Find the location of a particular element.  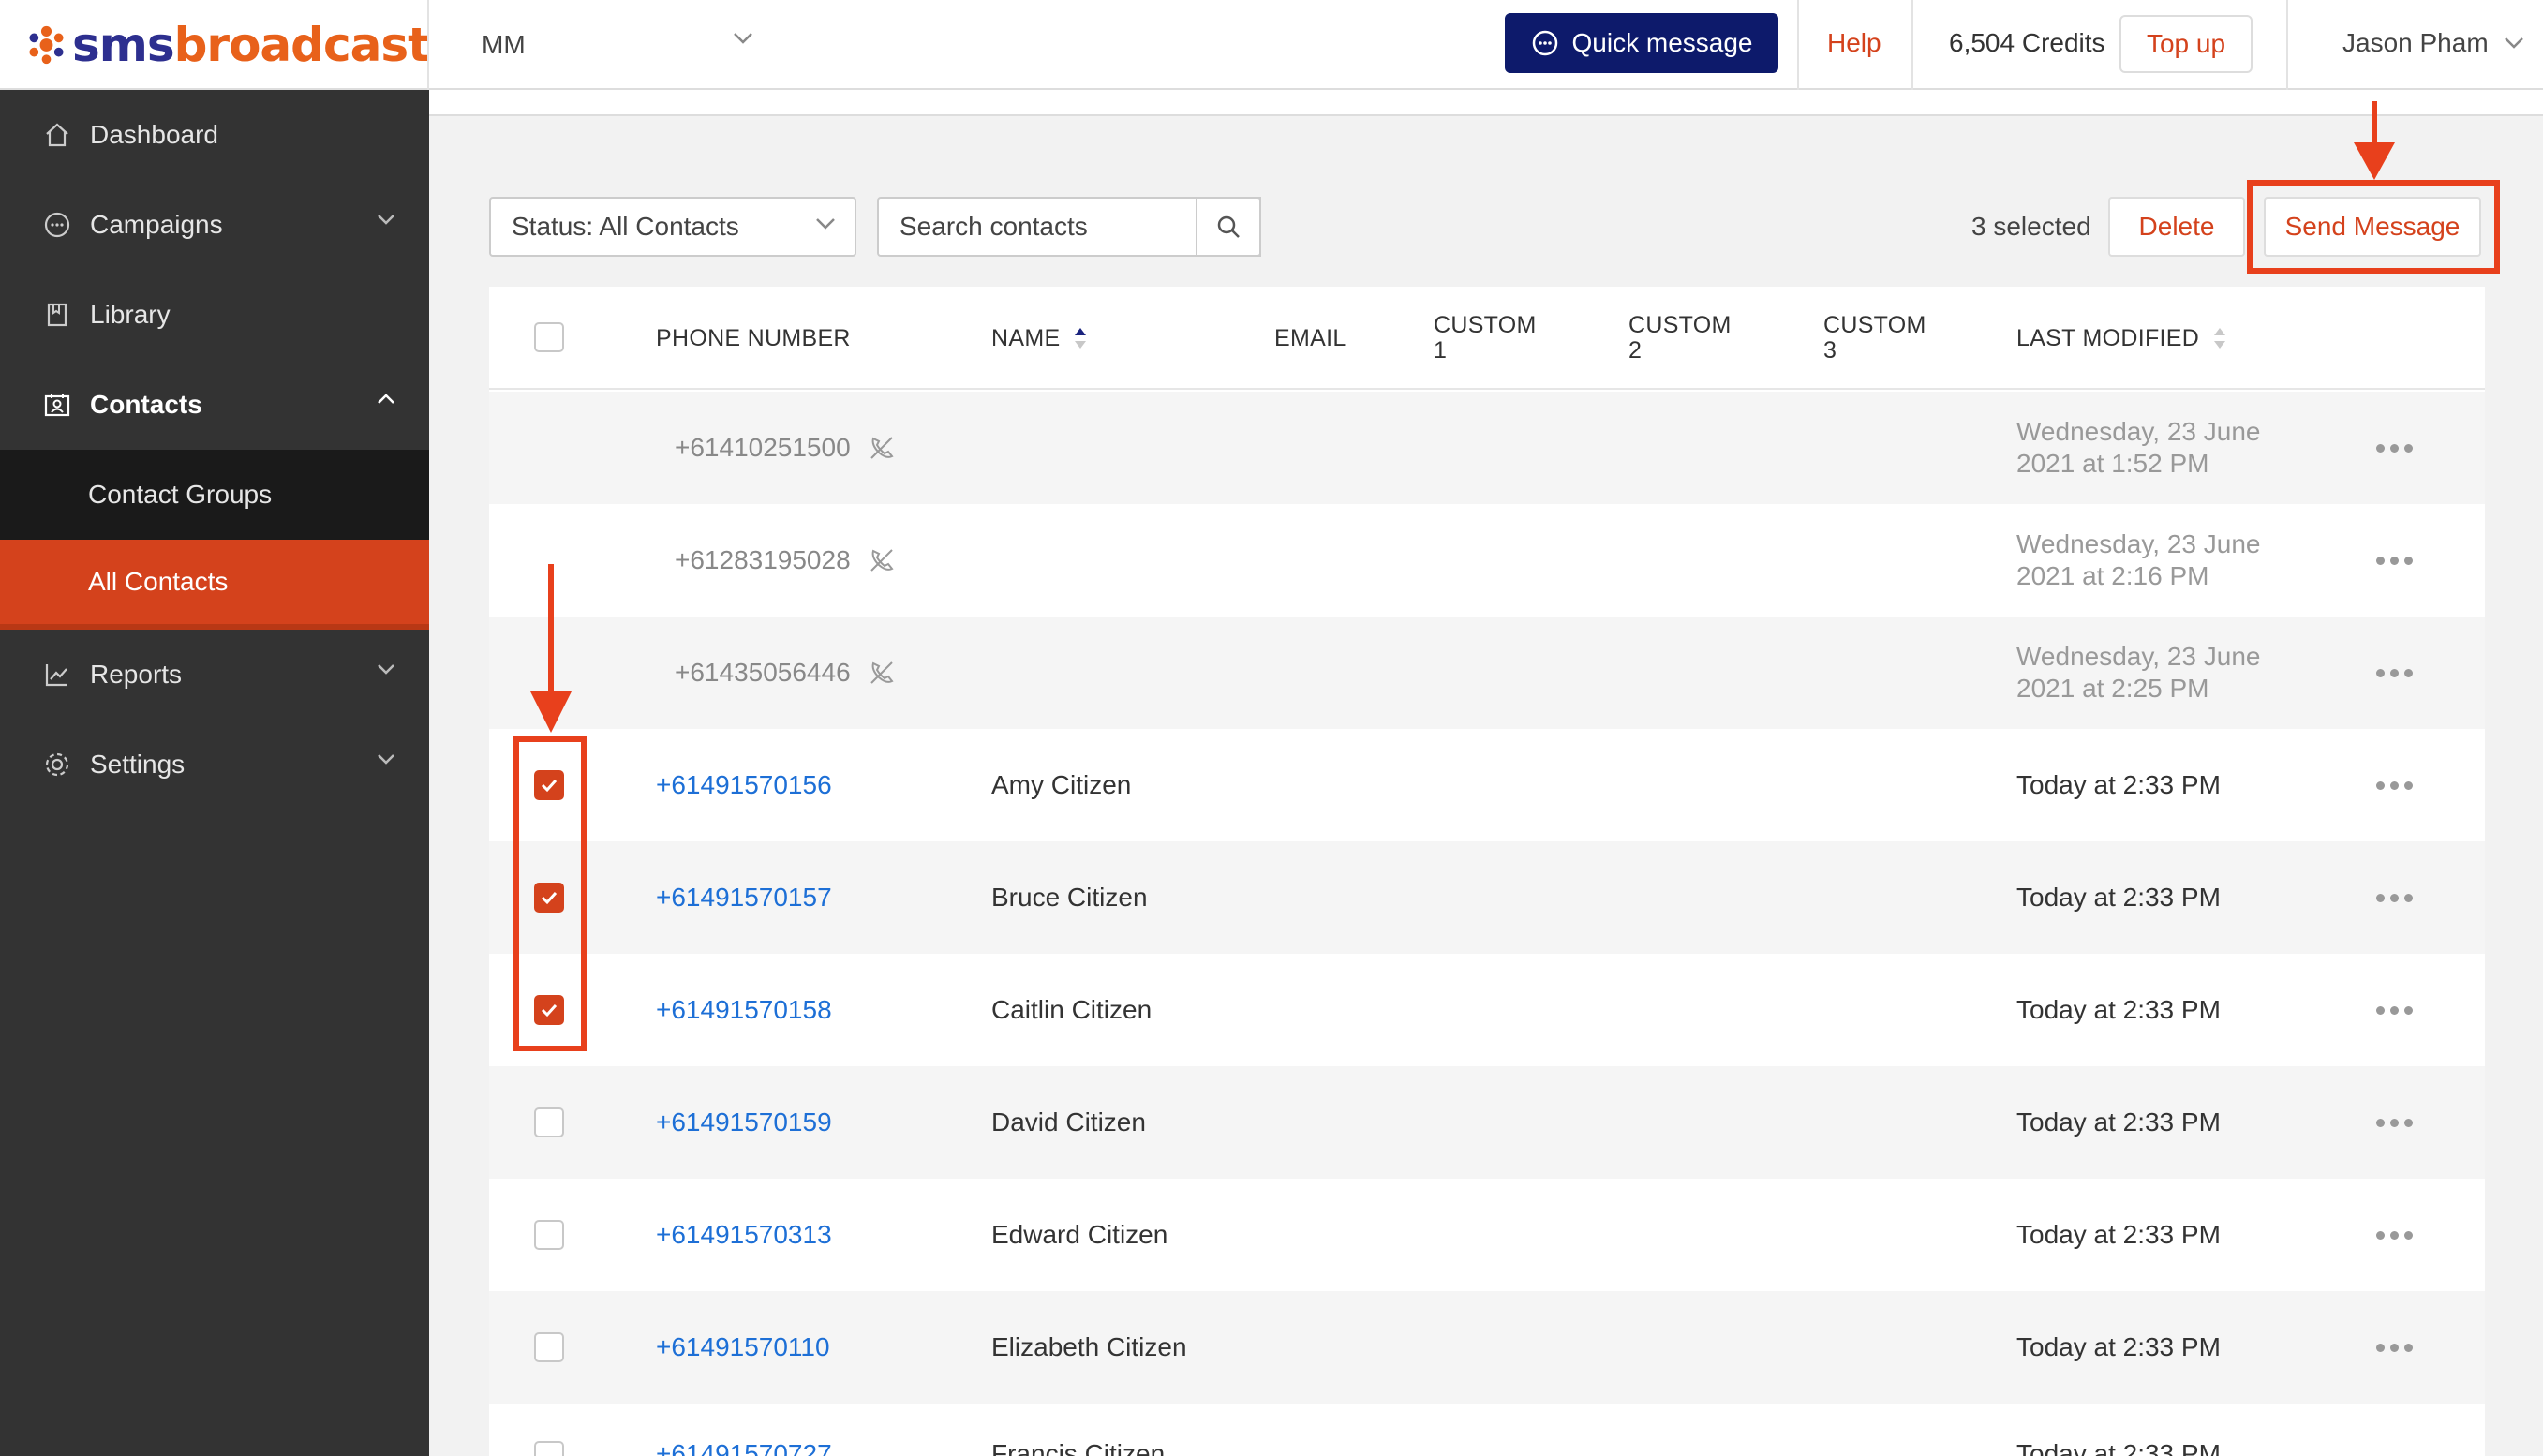

account-select-value: MM is located at coordinates (504, 44).